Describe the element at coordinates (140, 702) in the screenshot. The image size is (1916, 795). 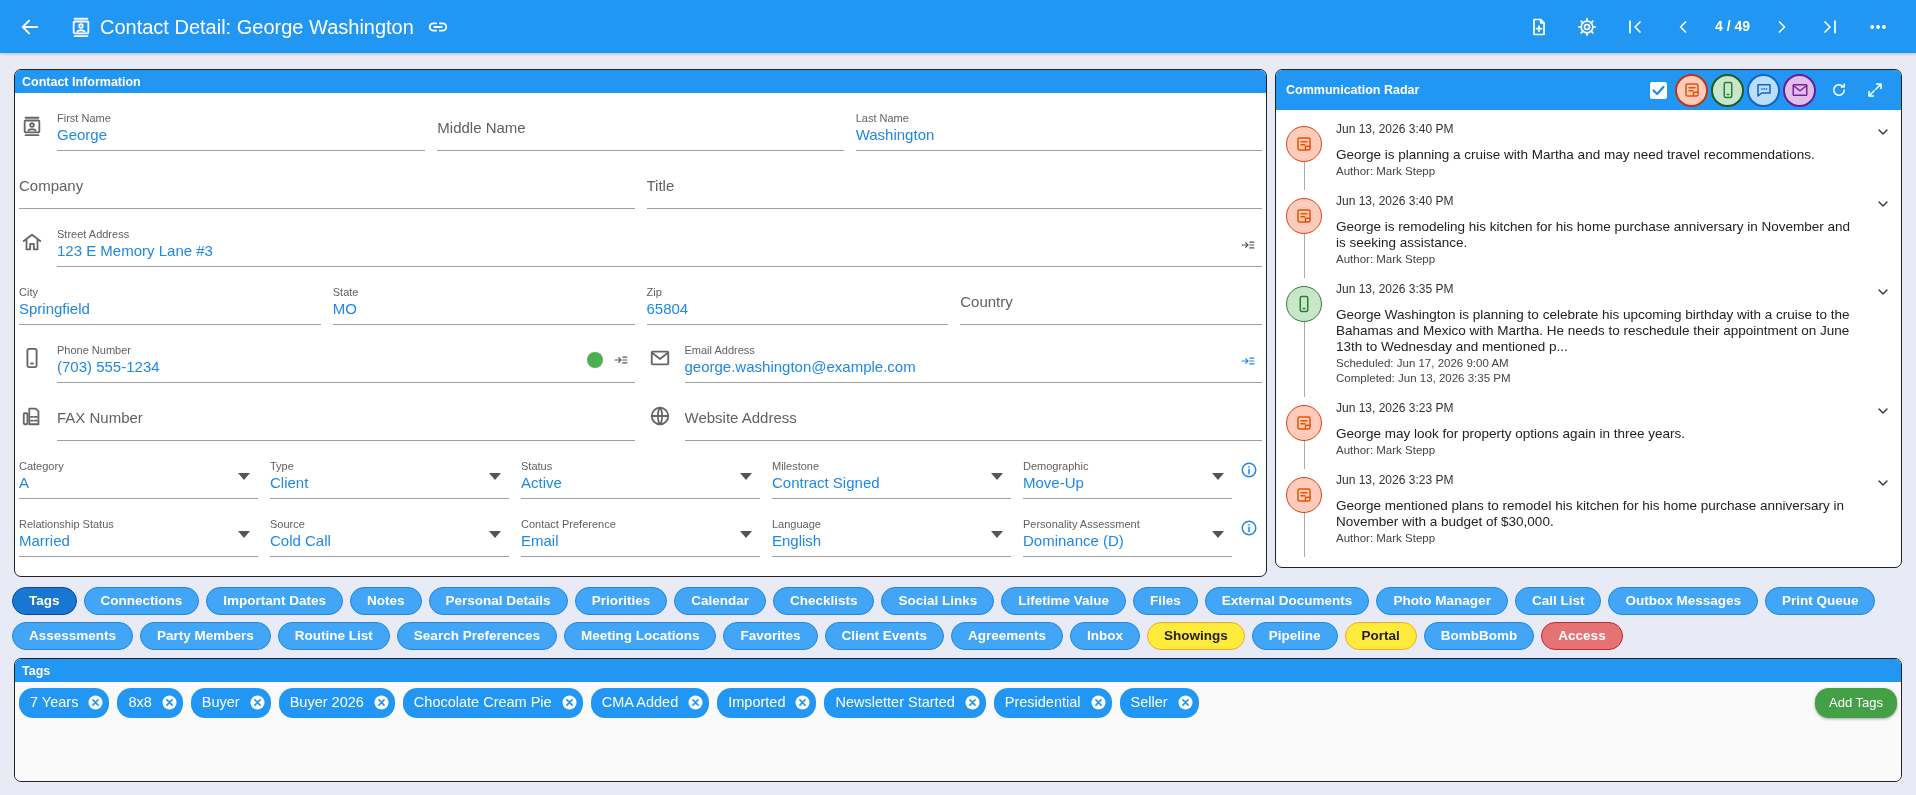
I see `tag-label: 8x8` at that location.